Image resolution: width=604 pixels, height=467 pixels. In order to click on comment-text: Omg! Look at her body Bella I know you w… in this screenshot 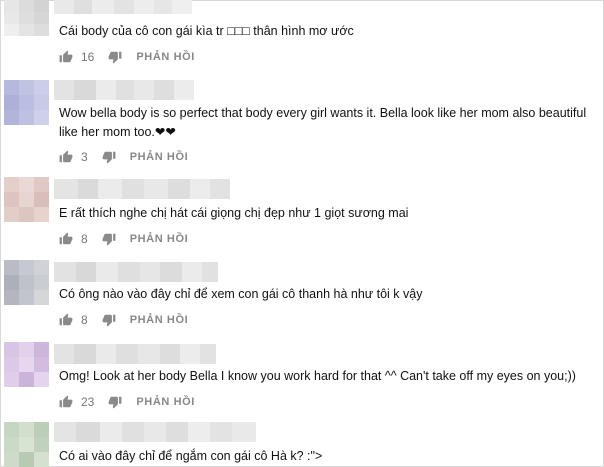, I will do `click(317, 376)`.